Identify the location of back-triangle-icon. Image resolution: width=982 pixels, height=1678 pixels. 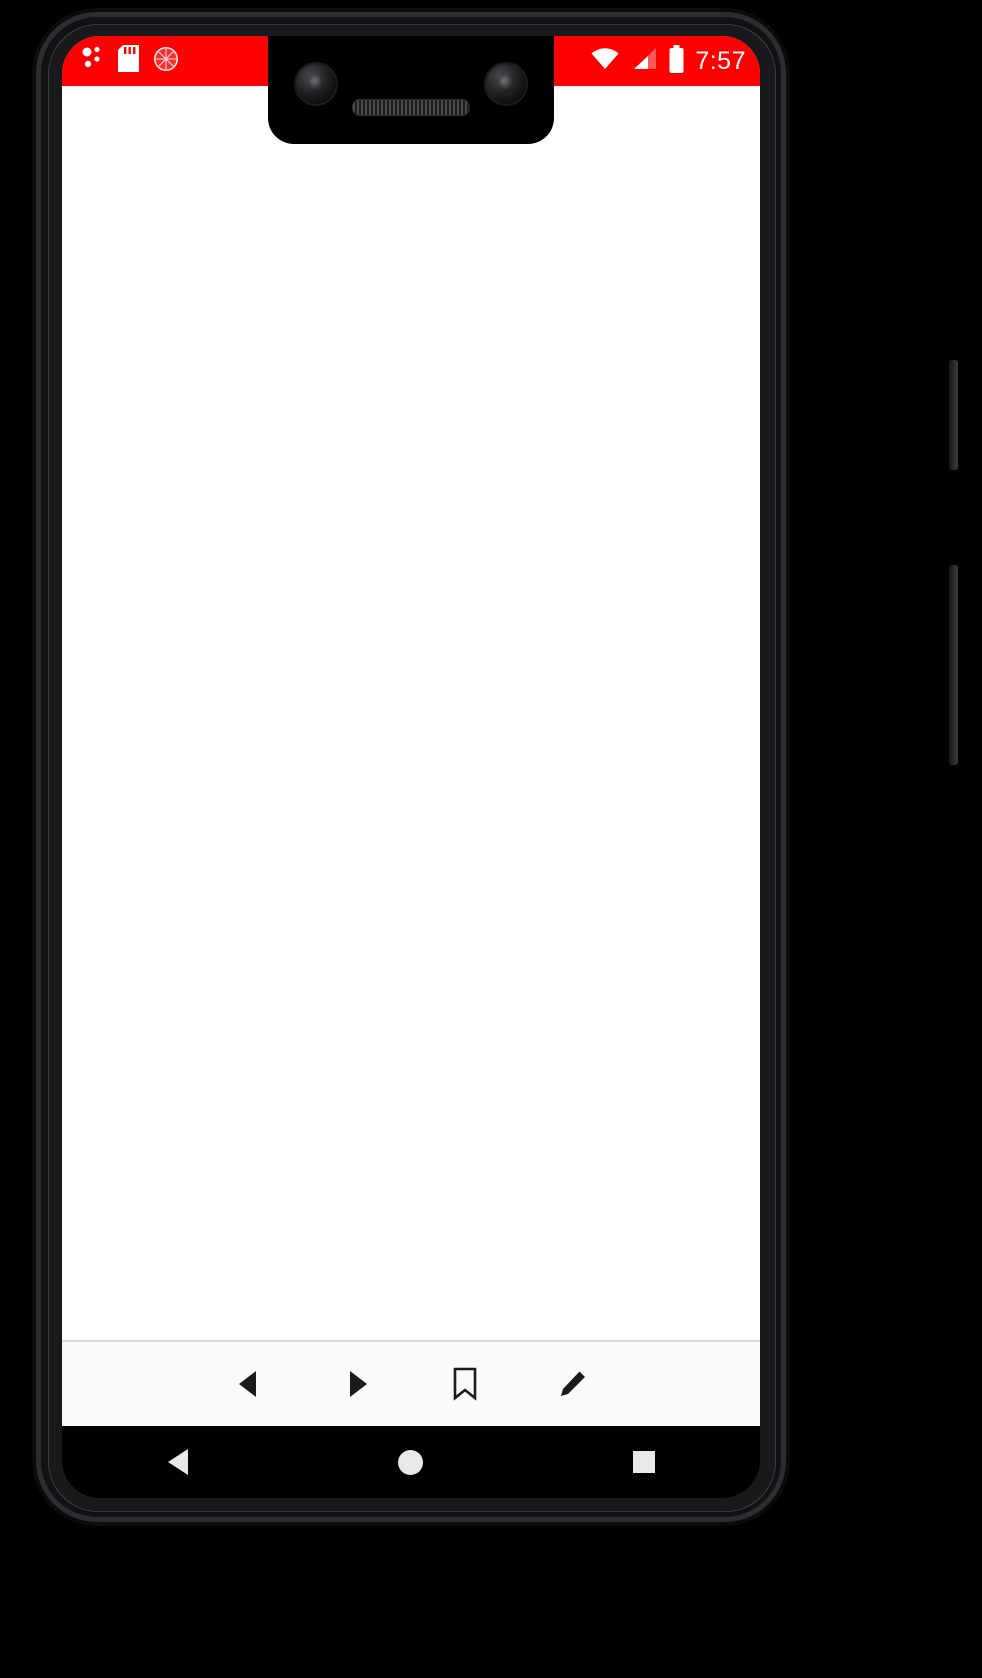
(178, 1462).